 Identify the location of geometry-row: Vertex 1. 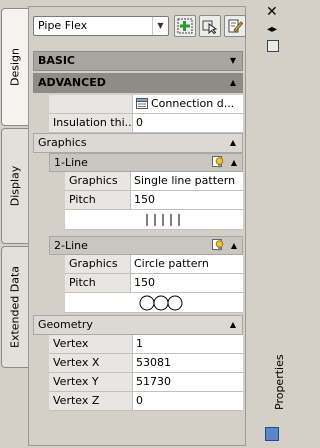
(146, 344).